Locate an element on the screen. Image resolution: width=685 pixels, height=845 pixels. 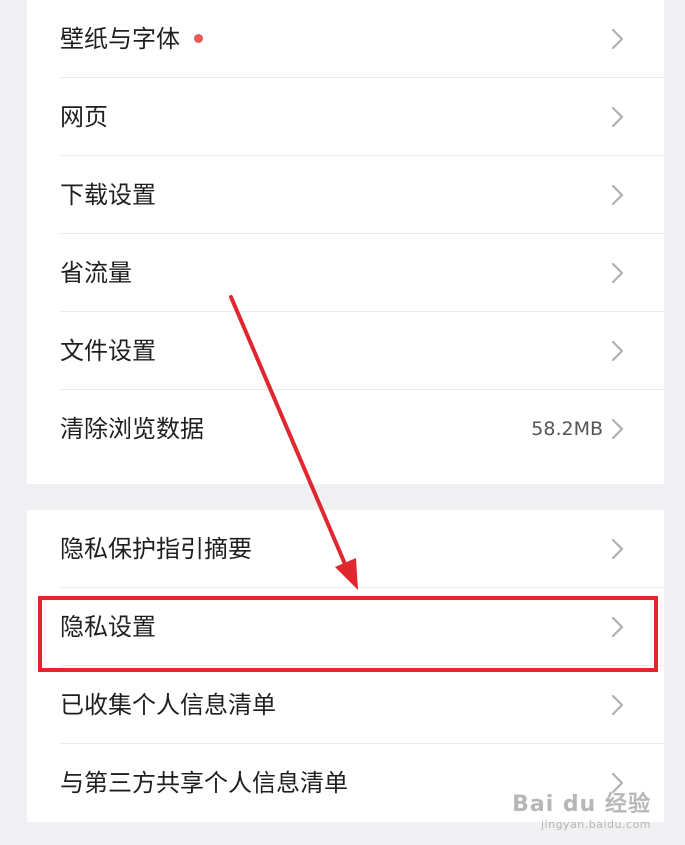
settings-item-data-saver: 省流量 is located at coordinates (345, 273).